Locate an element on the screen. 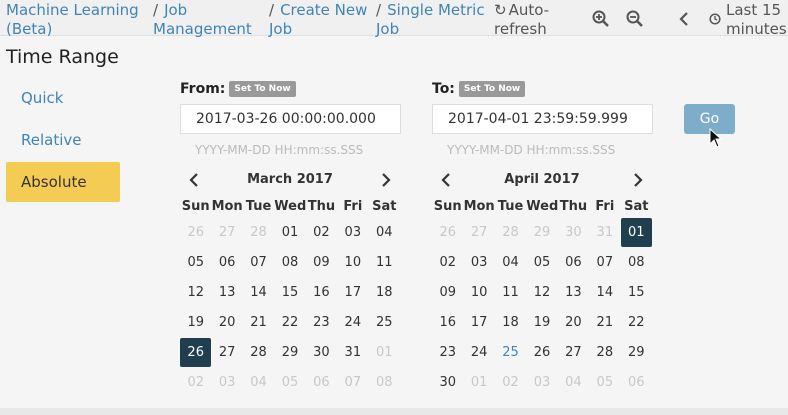 This screenshot has height=415, width=788. calendar-day: 24 is located at coordinates (352, 322).